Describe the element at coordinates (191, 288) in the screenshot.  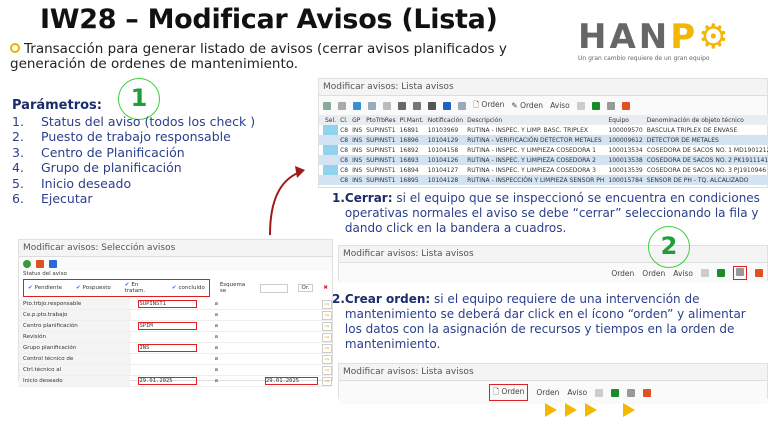
I see `checkbox-label: concluido` at that location.